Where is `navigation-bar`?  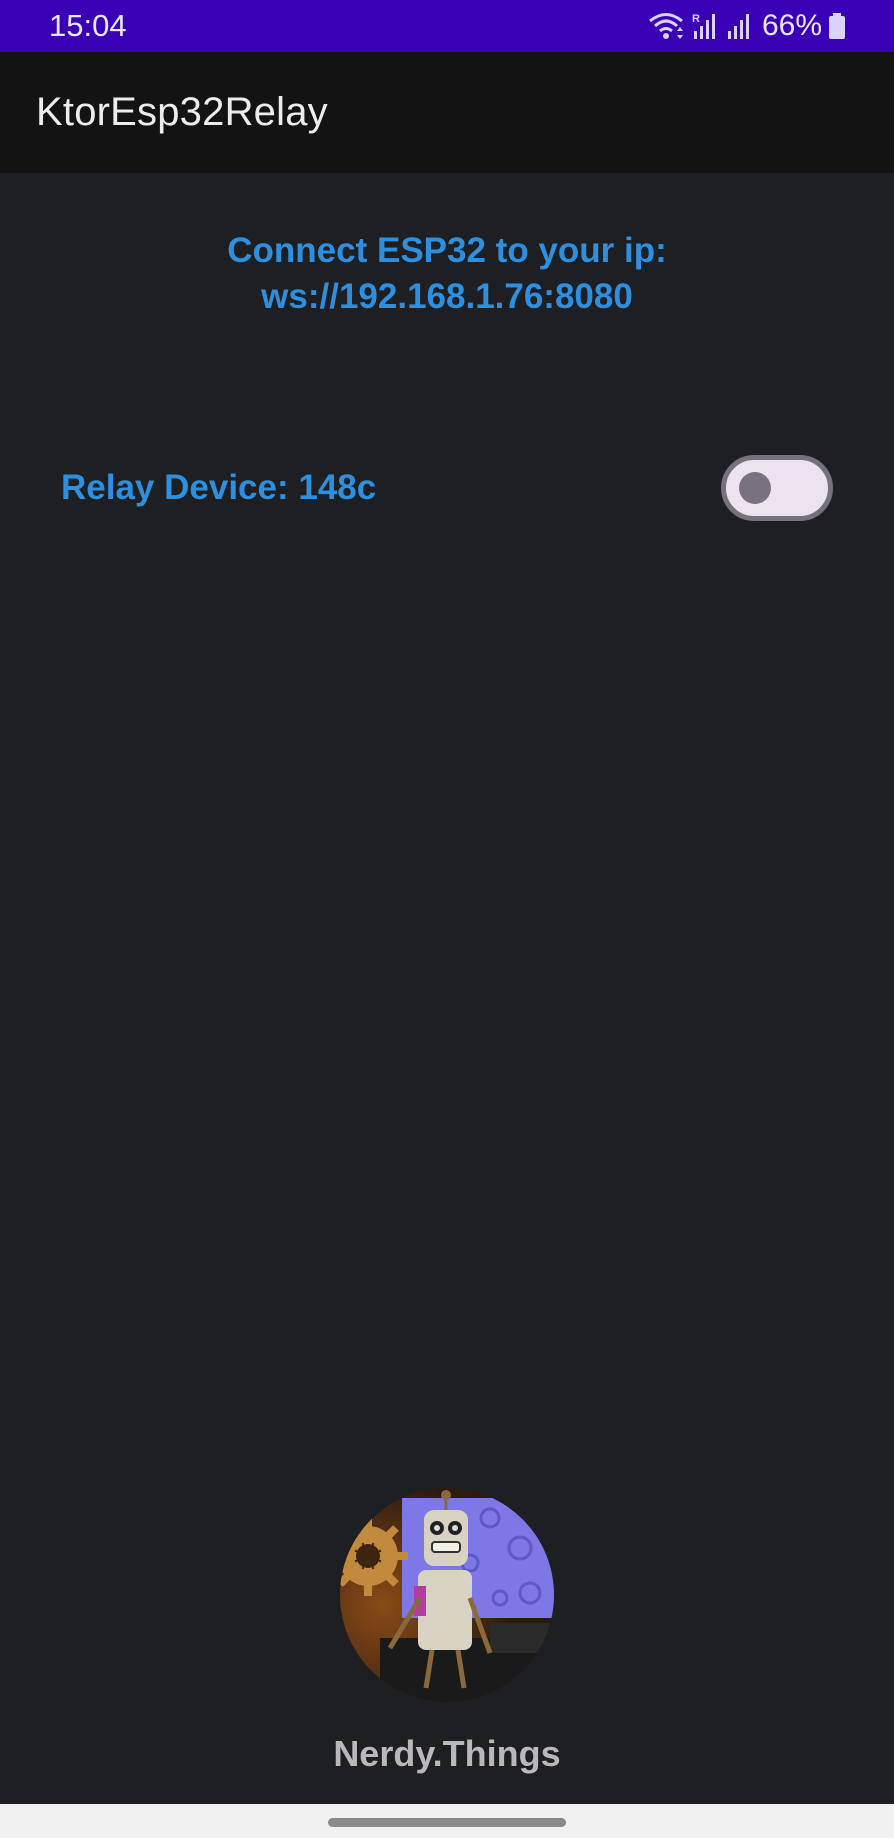 navigation-bar is located at coordinates (447, 1821).